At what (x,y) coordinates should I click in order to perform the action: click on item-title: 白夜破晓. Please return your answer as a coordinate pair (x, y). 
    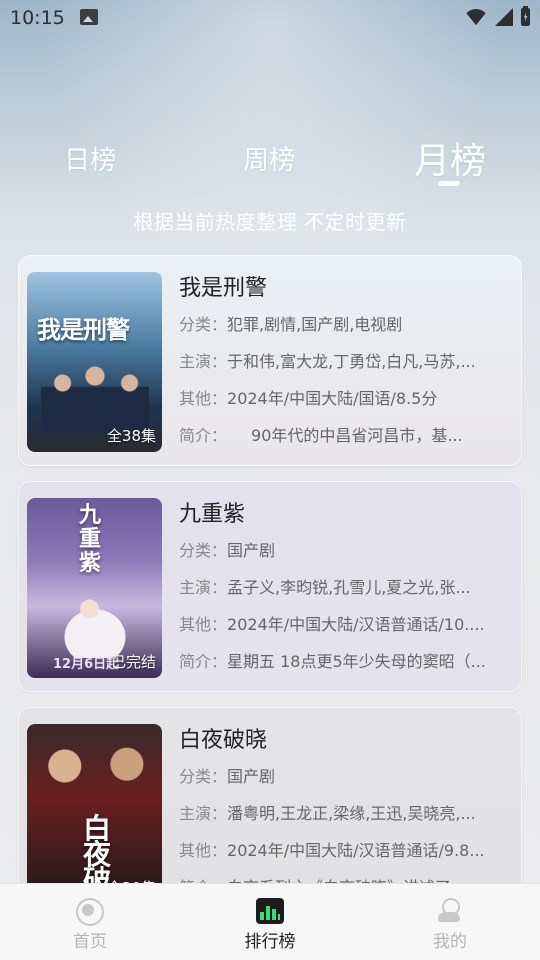
    Looking at the image, I should click on (223, 740).